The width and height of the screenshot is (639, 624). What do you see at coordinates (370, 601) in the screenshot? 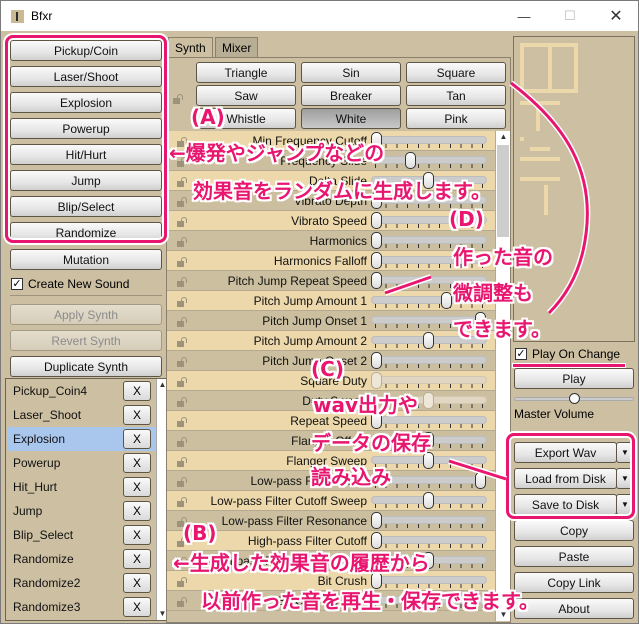
I see `annotation-b-line2: 以前作った音を再生・保存できます。` at bounding box center [370, 601].